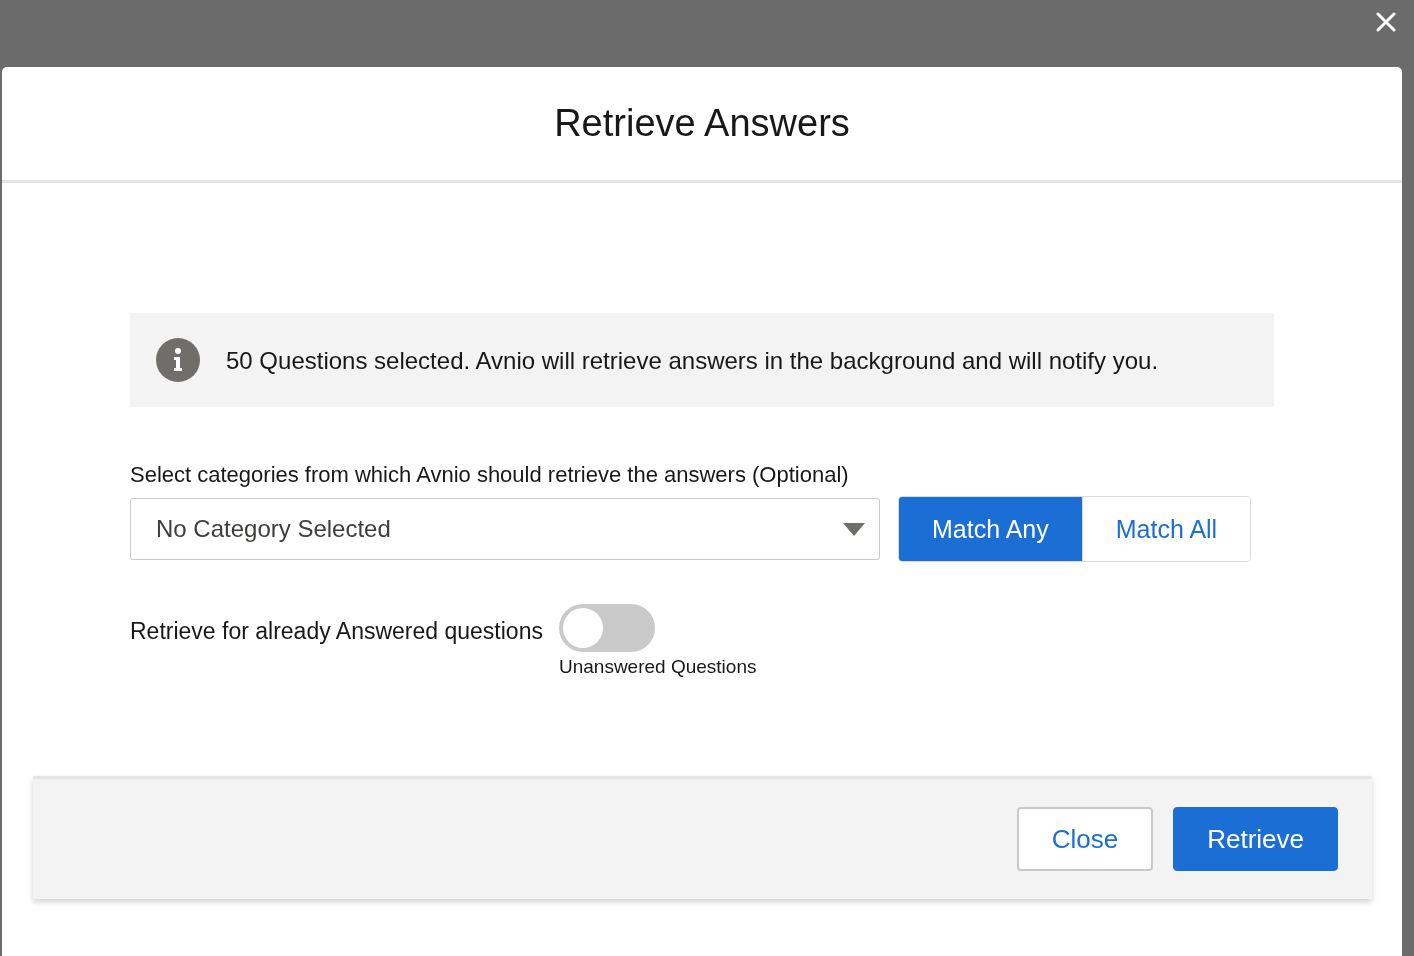 The image size is (1414, 956). I want to click on info-icon, so click(178, 360).